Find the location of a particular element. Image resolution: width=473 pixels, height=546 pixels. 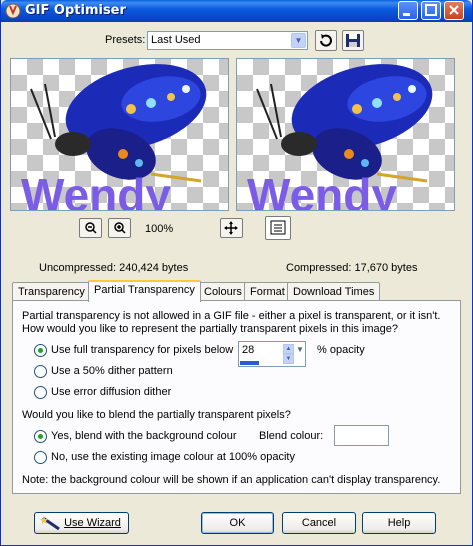

tab-download-times: Download Times is located at coordinates (334, 291).